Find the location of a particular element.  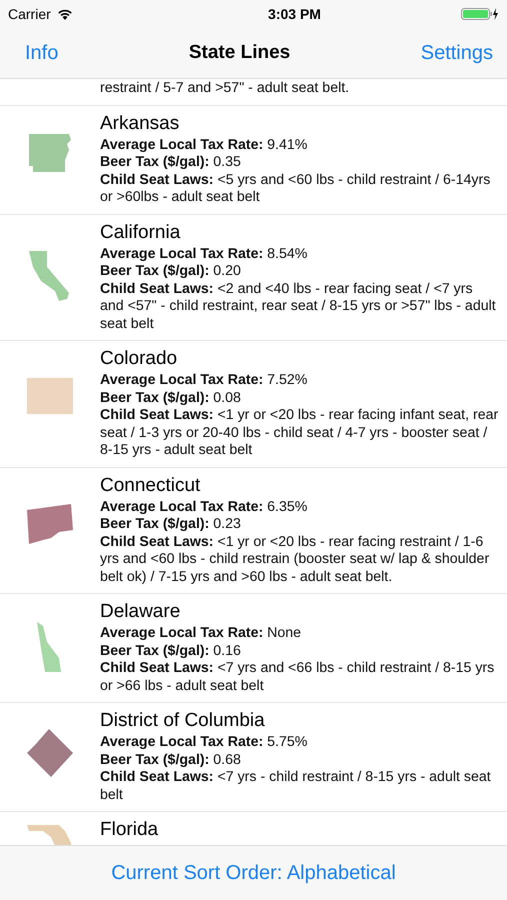

state-name: Arkansas is located at coordinates (140, 124).